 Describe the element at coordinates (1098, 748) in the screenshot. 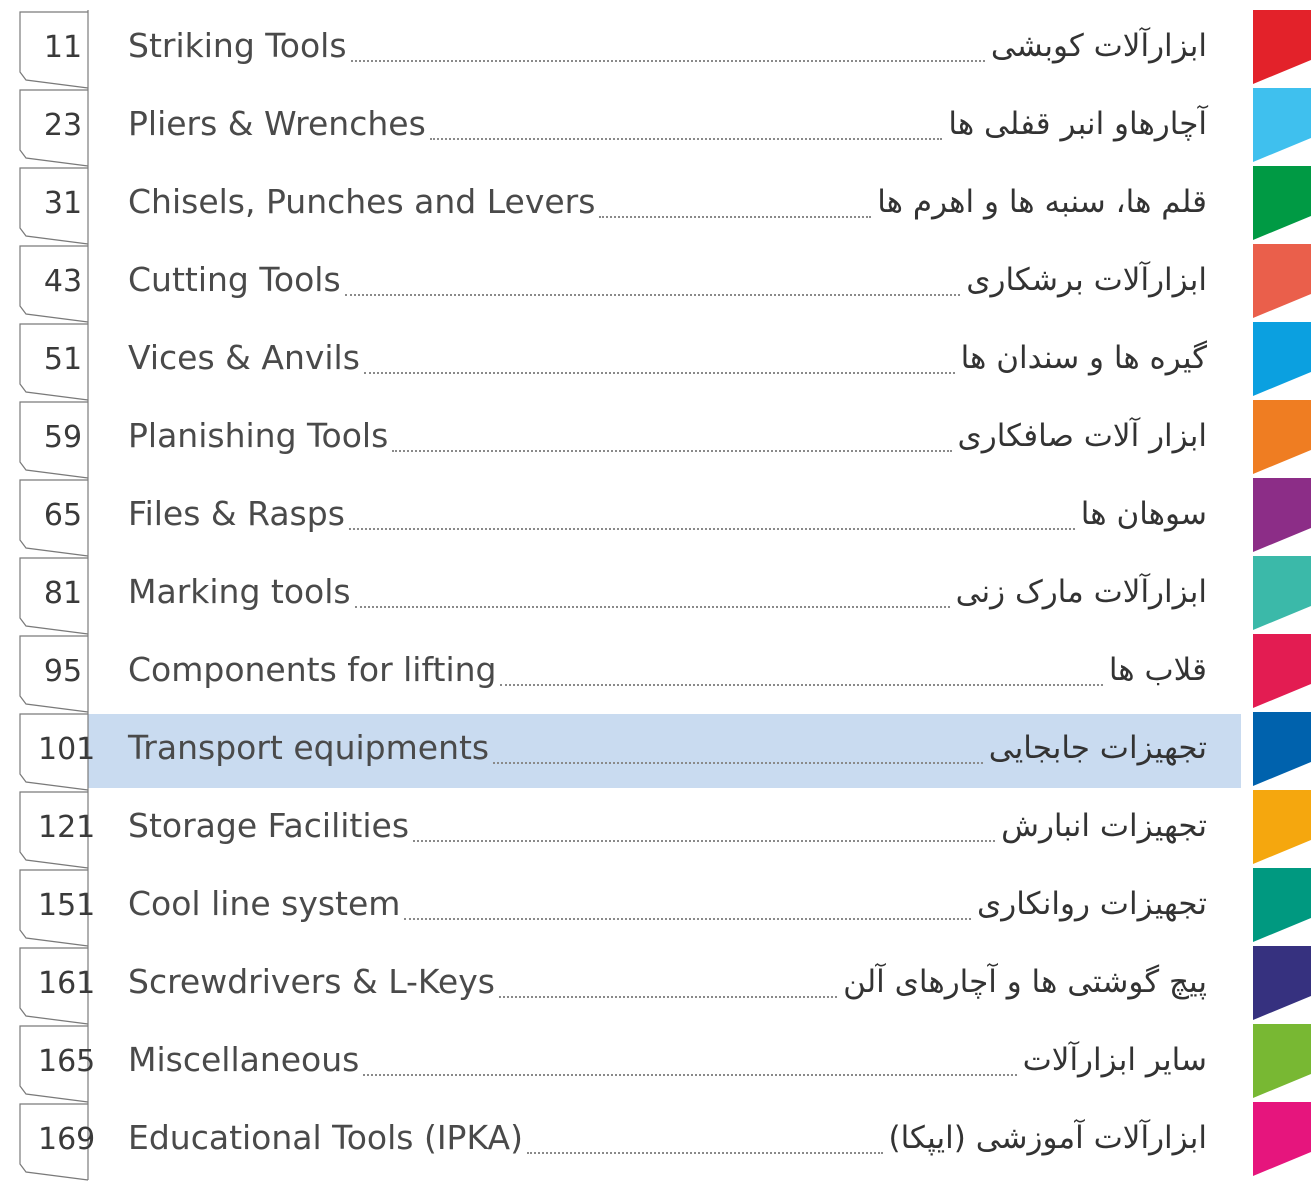

I see `entry-title-fa: تجهیزات جابجایی` at that location.